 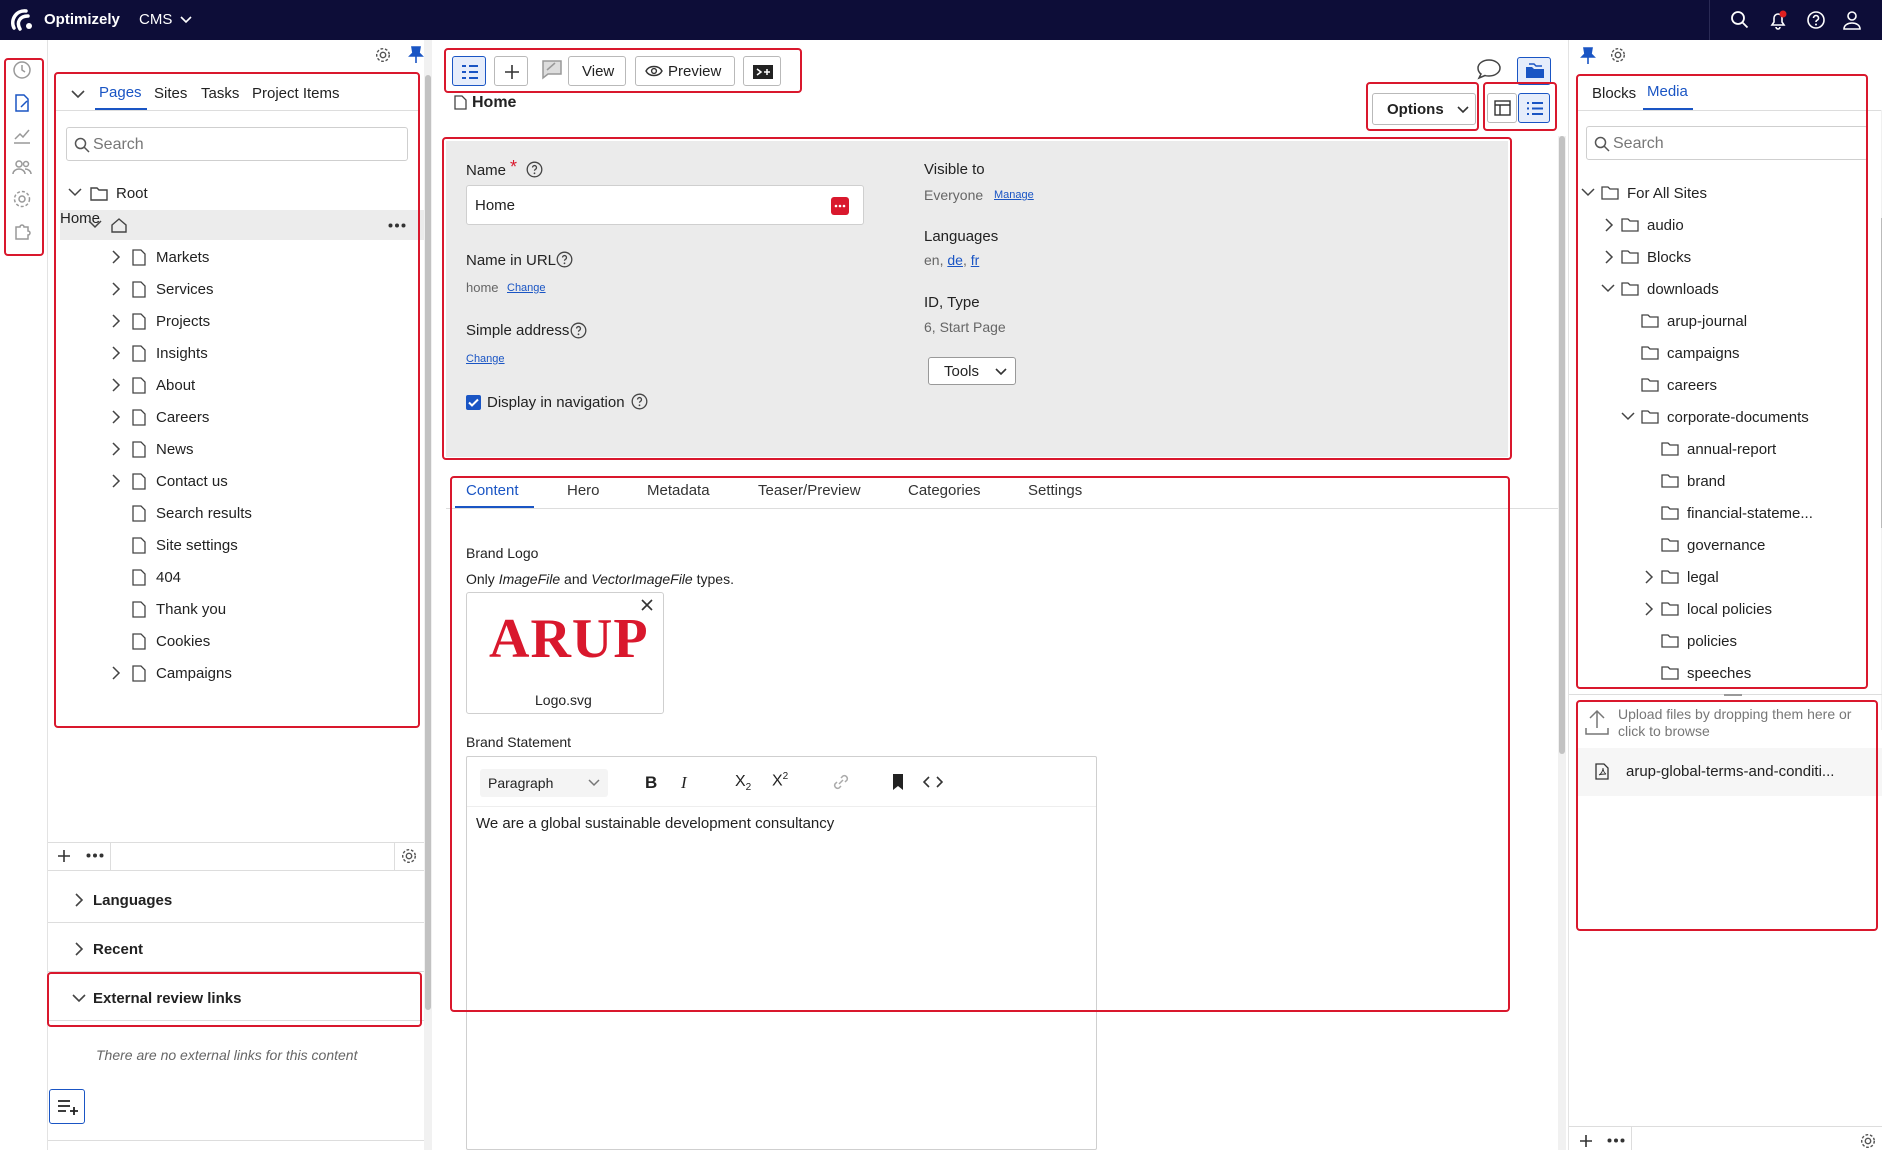 I want to click on tree-node-cookies: Cookies, so click(x=240, y=641).